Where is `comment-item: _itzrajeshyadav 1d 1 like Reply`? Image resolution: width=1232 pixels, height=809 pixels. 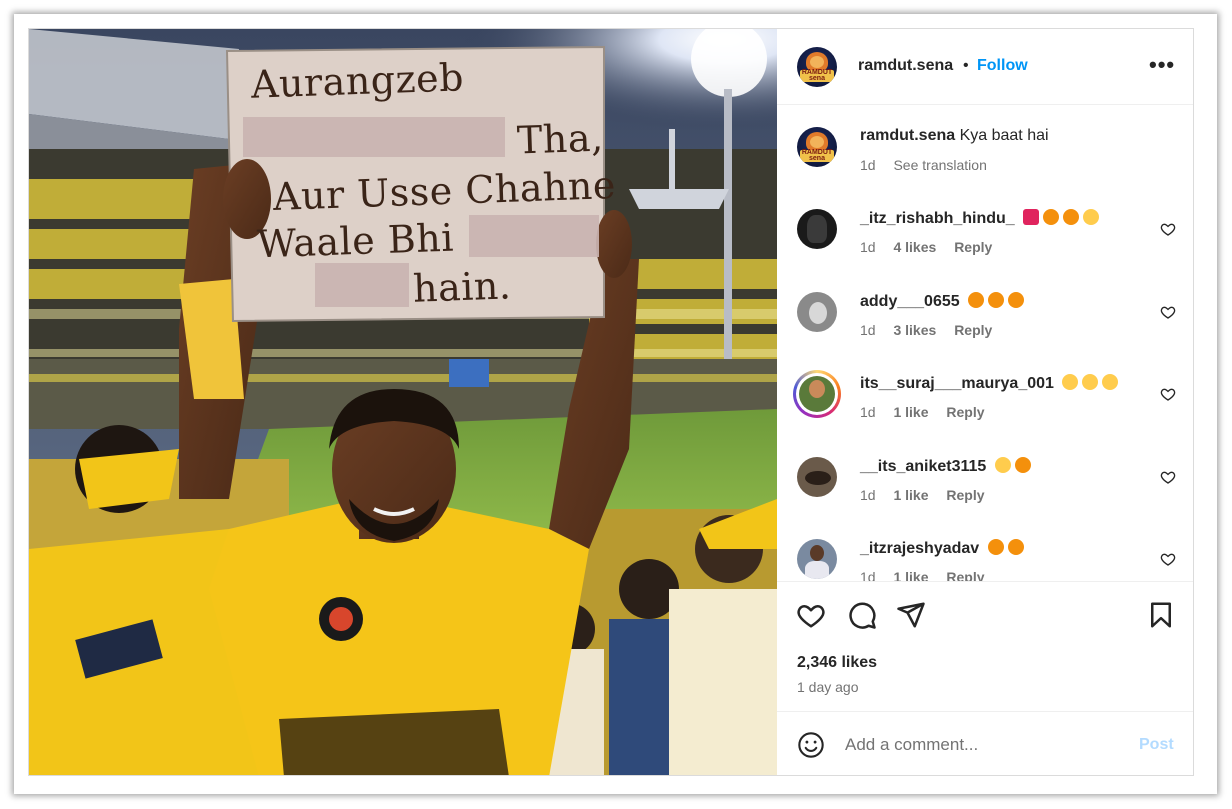 comment-item: _itzrajeshyadav 1d 1 like Reply is located at coordinates (985, 560).